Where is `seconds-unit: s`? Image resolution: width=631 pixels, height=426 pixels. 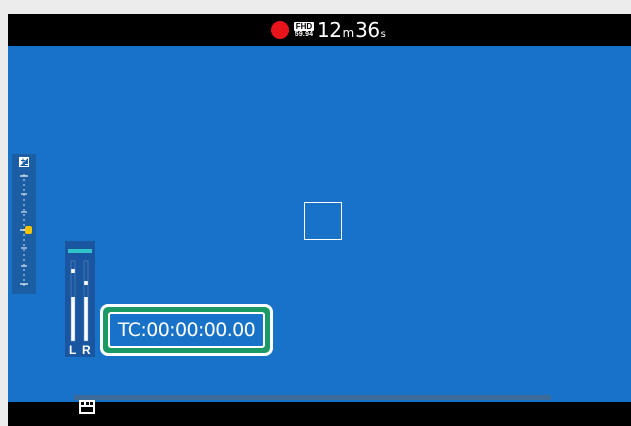 seconds-unit: s is located at coordinates (383, 34).